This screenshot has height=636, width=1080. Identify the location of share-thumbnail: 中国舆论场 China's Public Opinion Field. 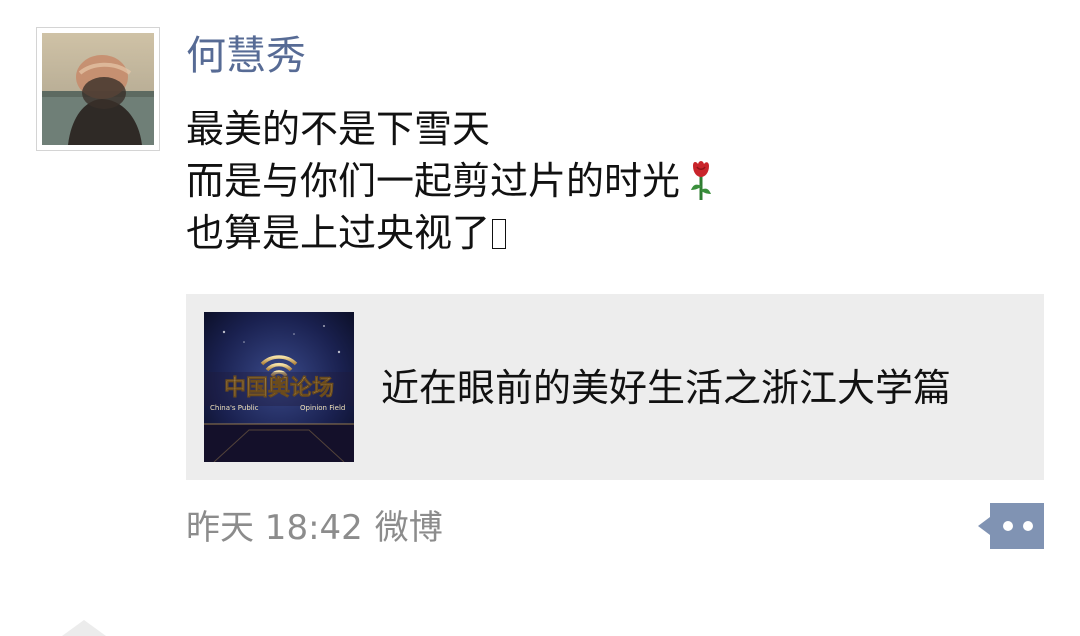
(279, 387).